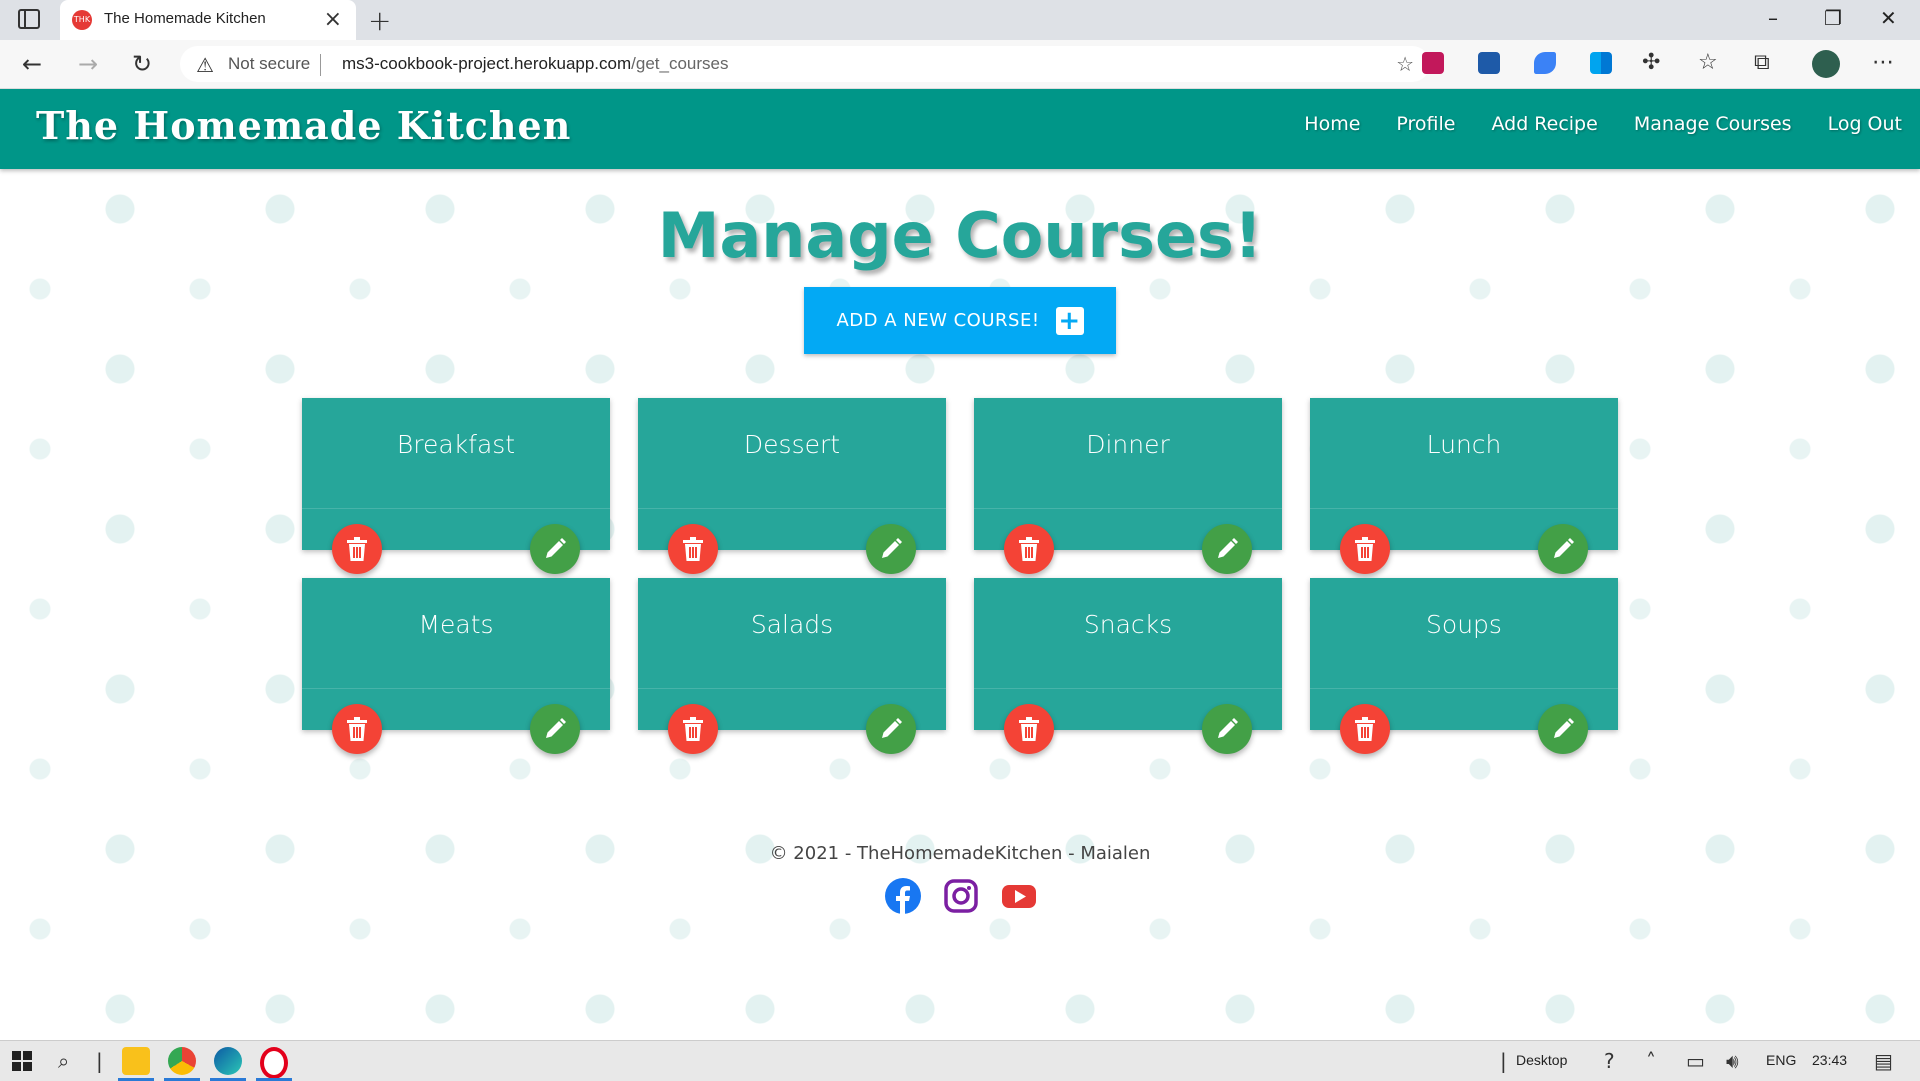 Image resolution: width=1920 pixels, height=1081 pixels. What do you see at coordinates (938, 320) in the screenshot?
I see `add-course-label: ADD A NEW COURSE!` at bounding box center [938, 320].